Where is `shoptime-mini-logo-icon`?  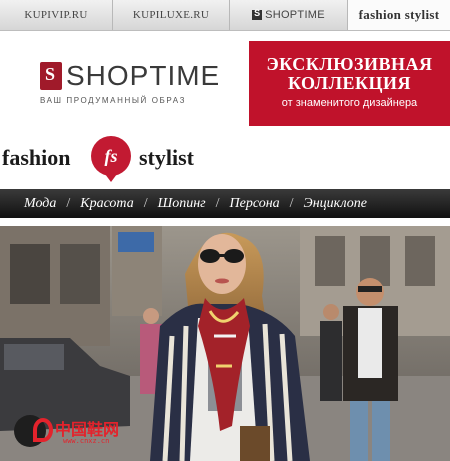
shoptime-mini-logo-icon is located at coordinates (257, 14).